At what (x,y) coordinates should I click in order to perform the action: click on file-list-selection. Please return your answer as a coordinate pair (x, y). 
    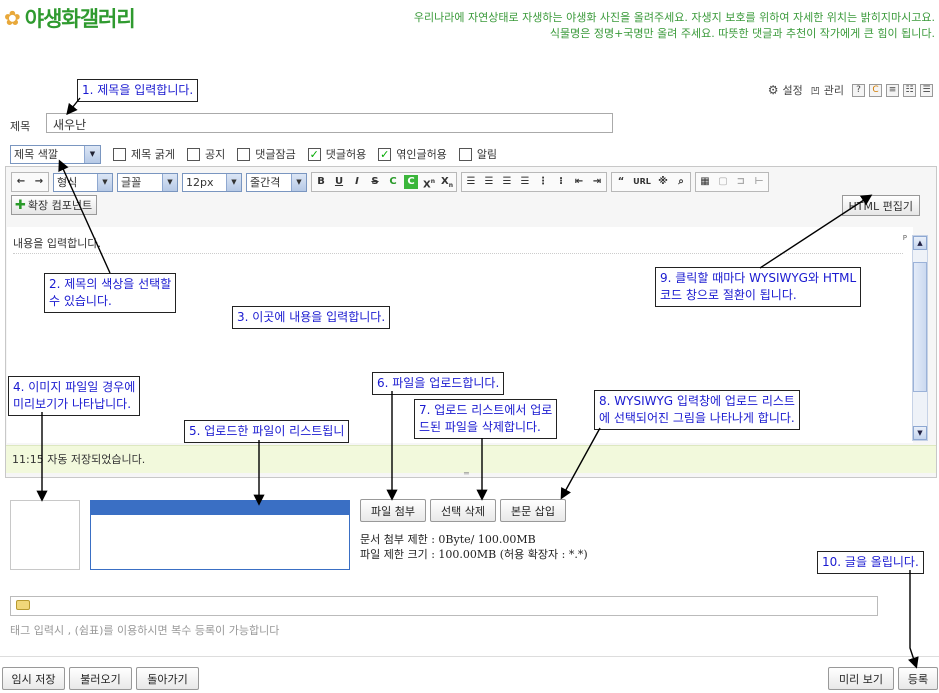
    Looking at the image, I should click on (220, 508).